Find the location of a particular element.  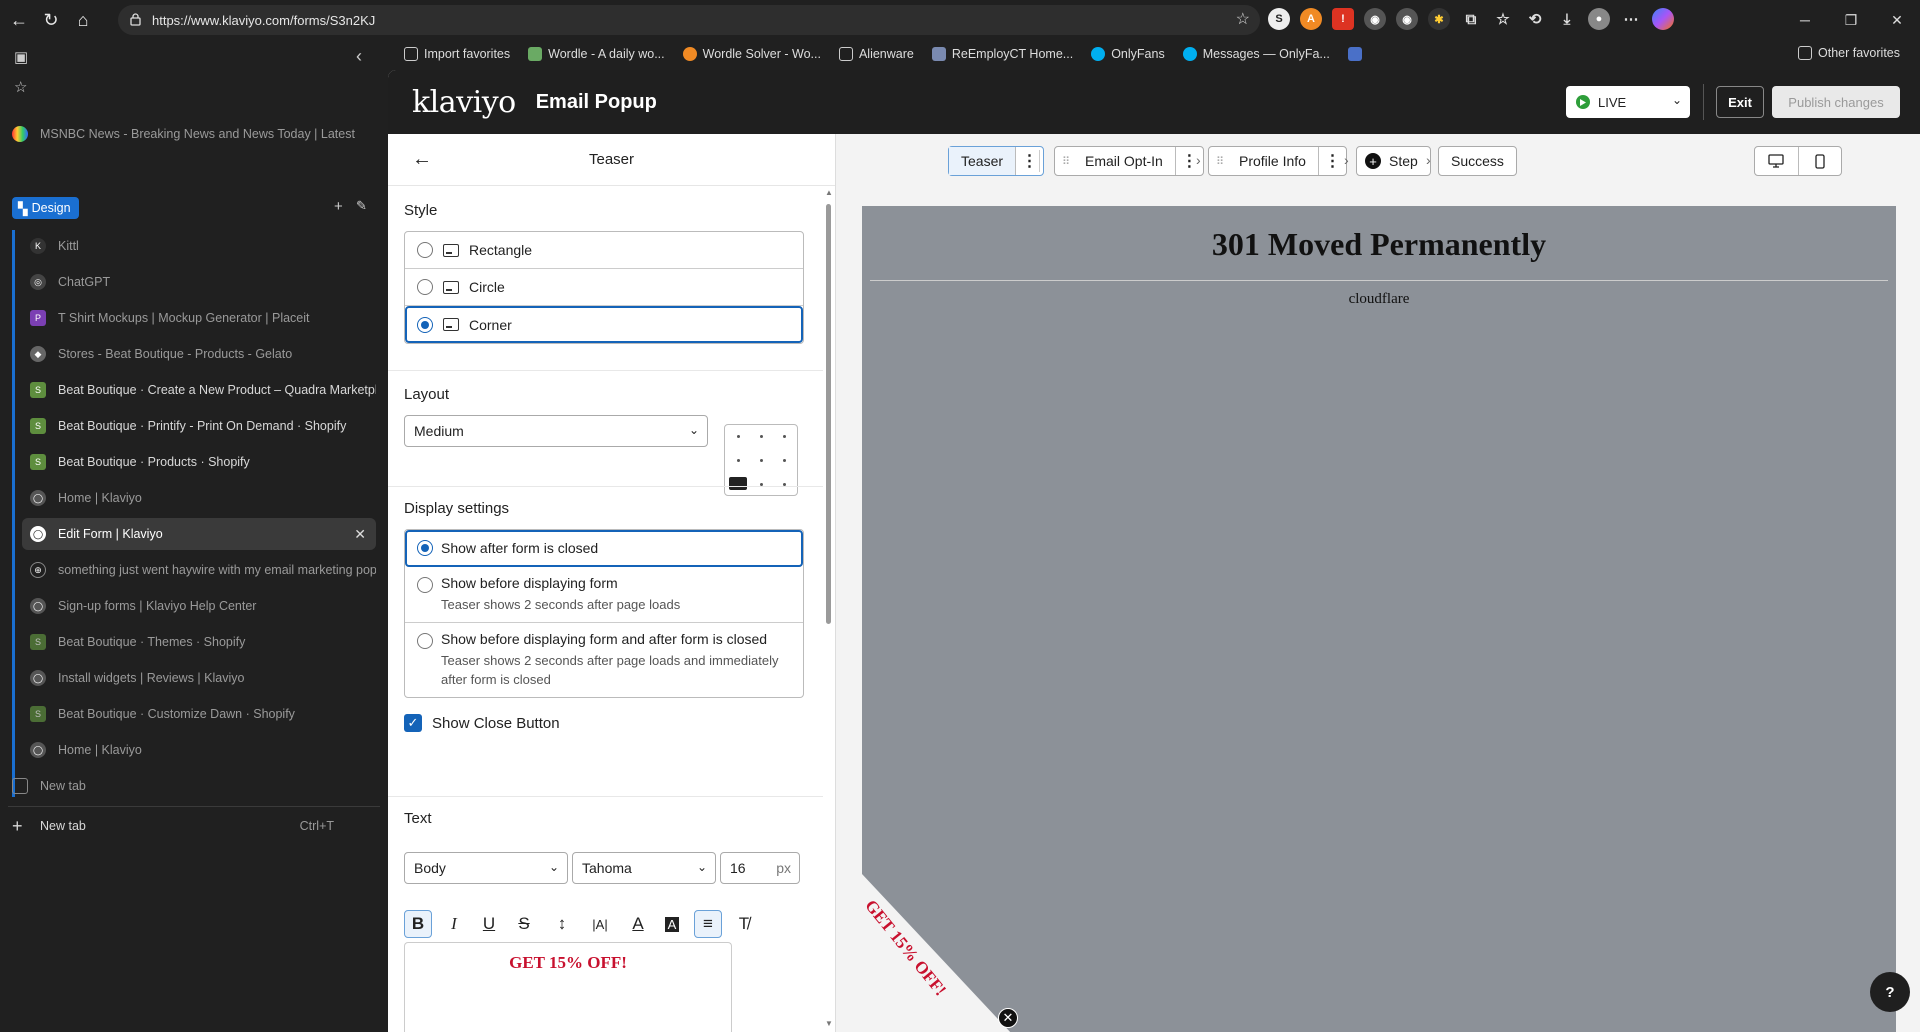

favorite-onlyfans: OnlyFans is located at coordinates (1128, 54).